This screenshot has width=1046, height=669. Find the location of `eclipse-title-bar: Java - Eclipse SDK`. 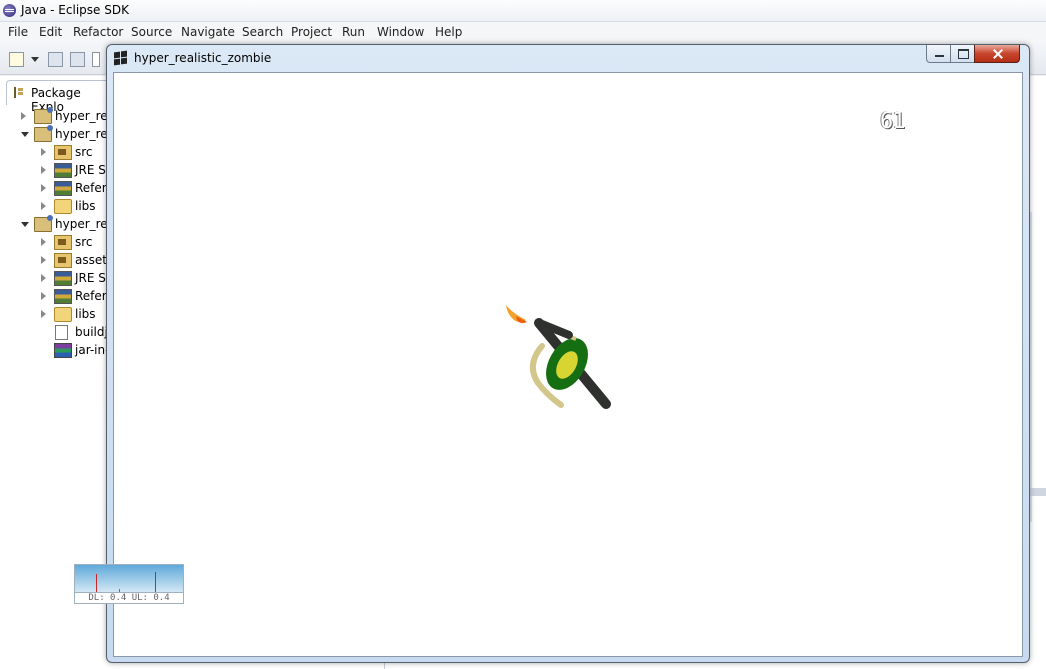

eclipse-title-bar: Java - Eclipse SDK is located at coordinates (523, 11).